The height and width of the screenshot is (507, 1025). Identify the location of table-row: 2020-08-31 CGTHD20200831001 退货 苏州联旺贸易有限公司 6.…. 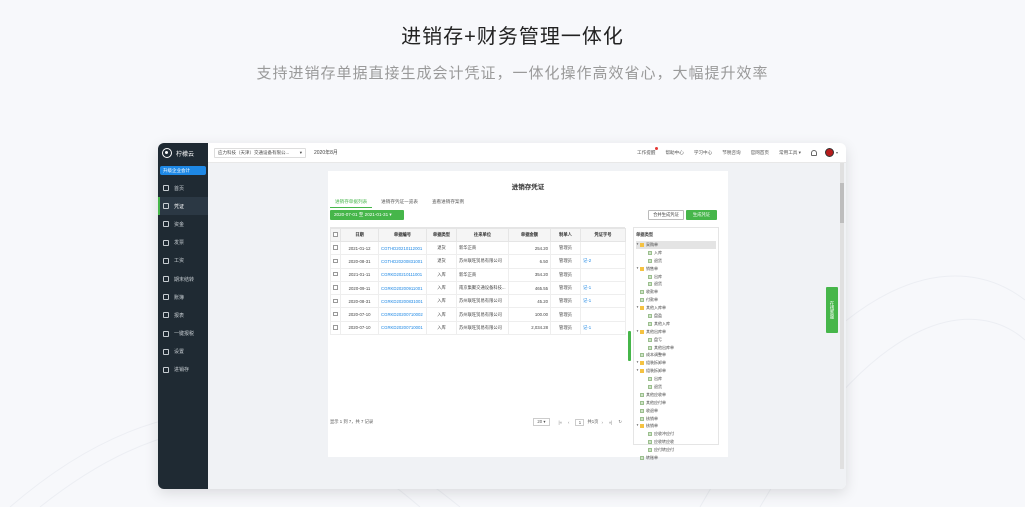
(478, 261).